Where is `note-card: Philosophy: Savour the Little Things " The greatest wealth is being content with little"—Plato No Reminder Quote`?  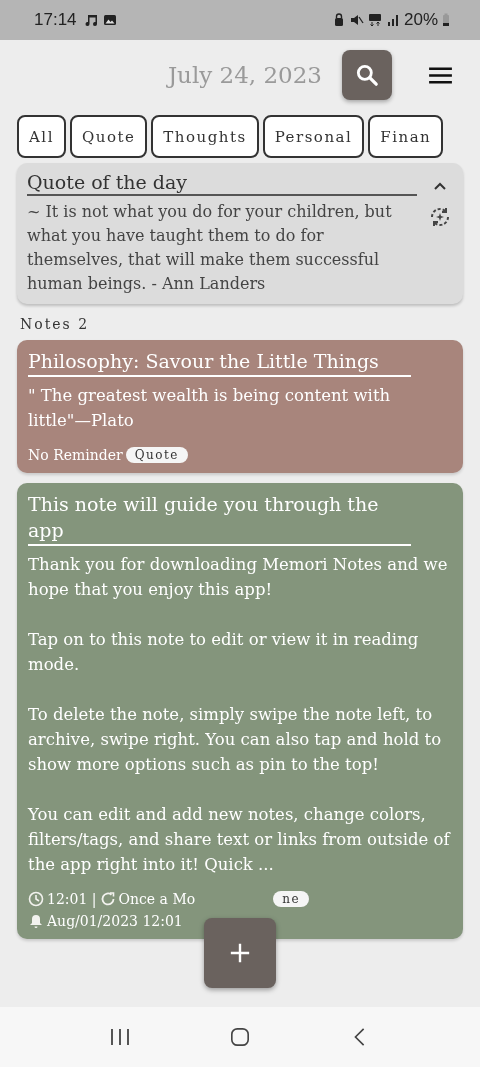
note-card: Philosophy: Savour the Little Things " The greatest wealth is being content with little"—Plato No Reminder Quote is located at coordinates (240, 406).